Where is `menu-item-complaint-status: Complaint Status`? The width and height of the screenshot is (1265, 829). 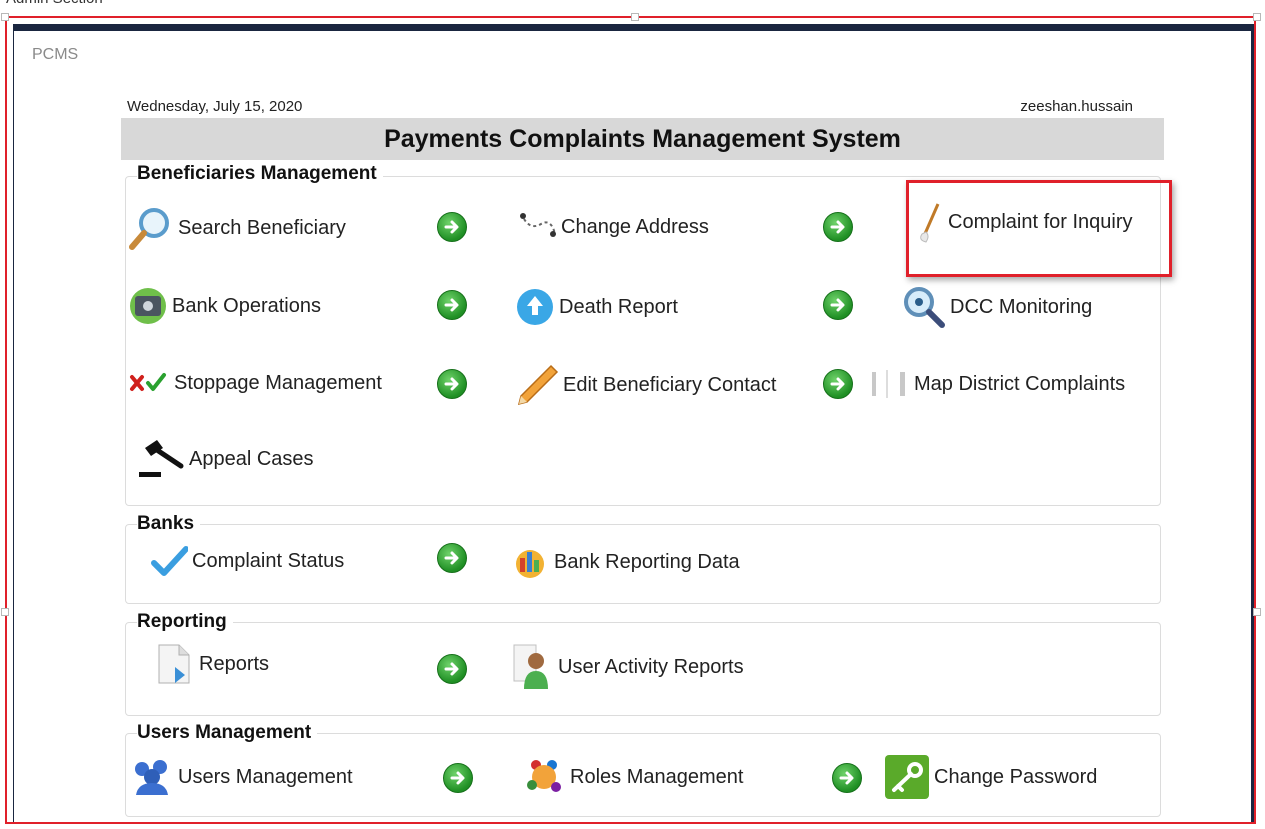
menu-item-complaint-status: Complaint Status is located at coordinates (247, 561).